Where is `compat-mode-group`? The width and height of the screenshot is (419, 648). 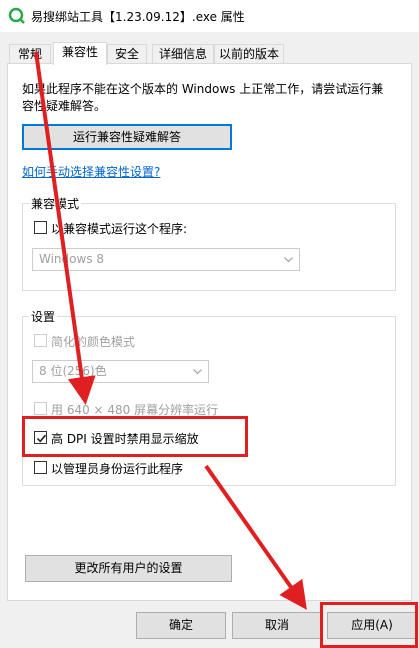
compat-mode-group is located at coordinates (209, 247).